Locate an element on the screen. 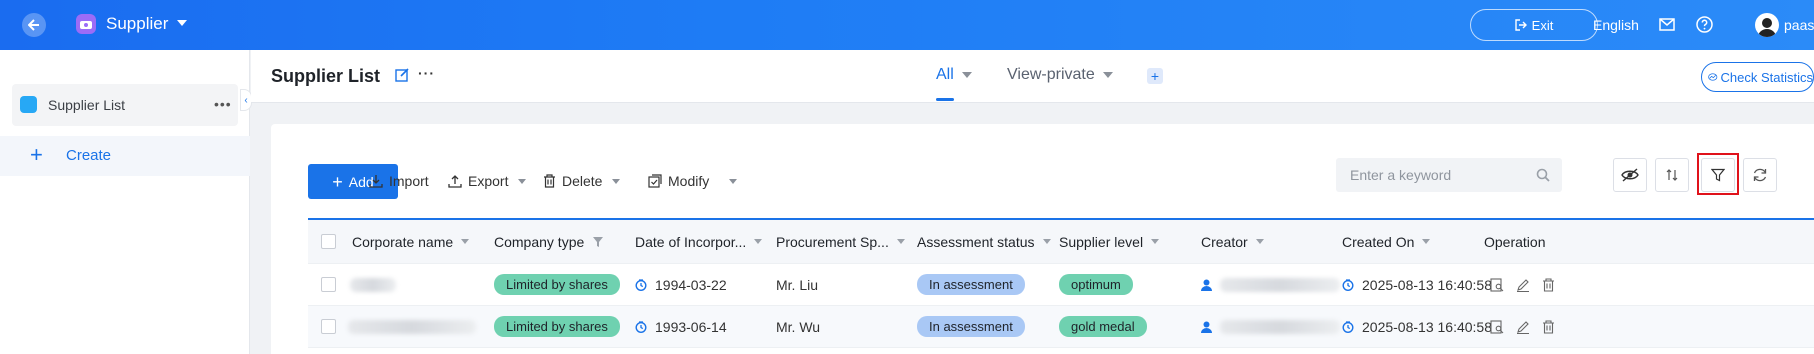 The image size is (1814, 354). statistics-icon is located at coordinates (1713, 77).